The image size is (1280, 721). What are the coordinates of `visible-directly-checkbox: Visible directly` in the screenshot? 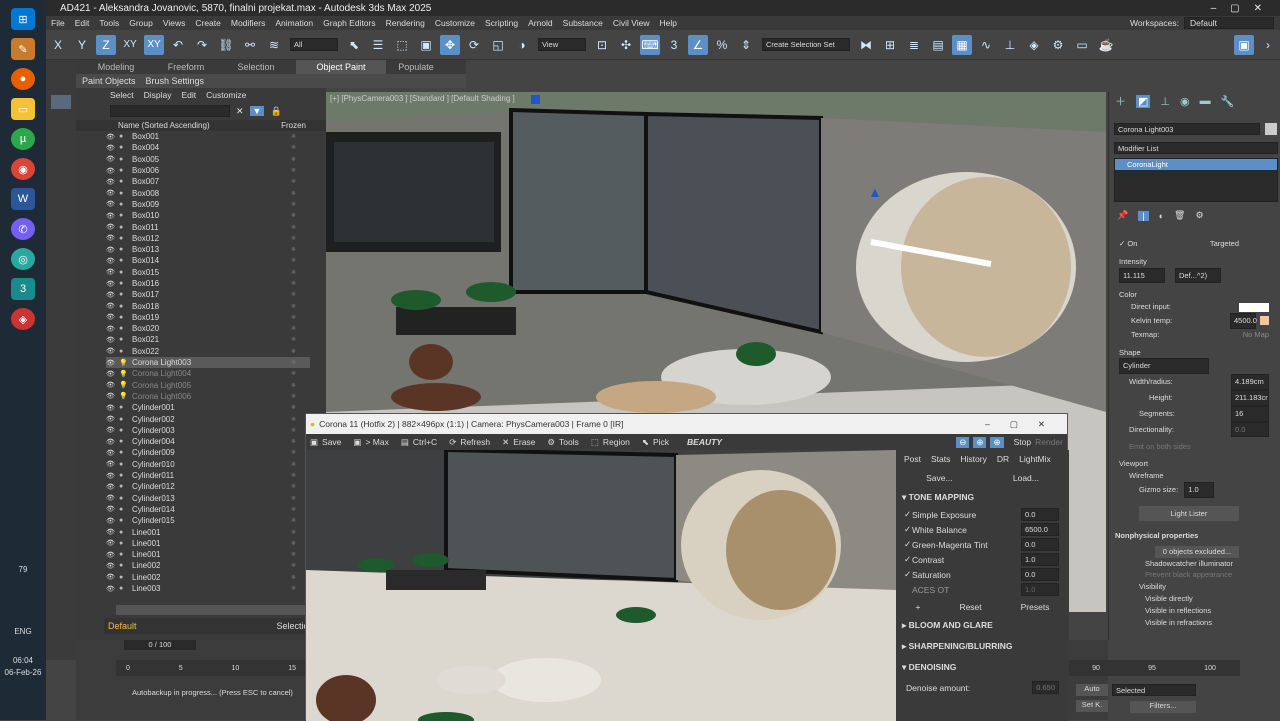 It's located at (1195, 599).